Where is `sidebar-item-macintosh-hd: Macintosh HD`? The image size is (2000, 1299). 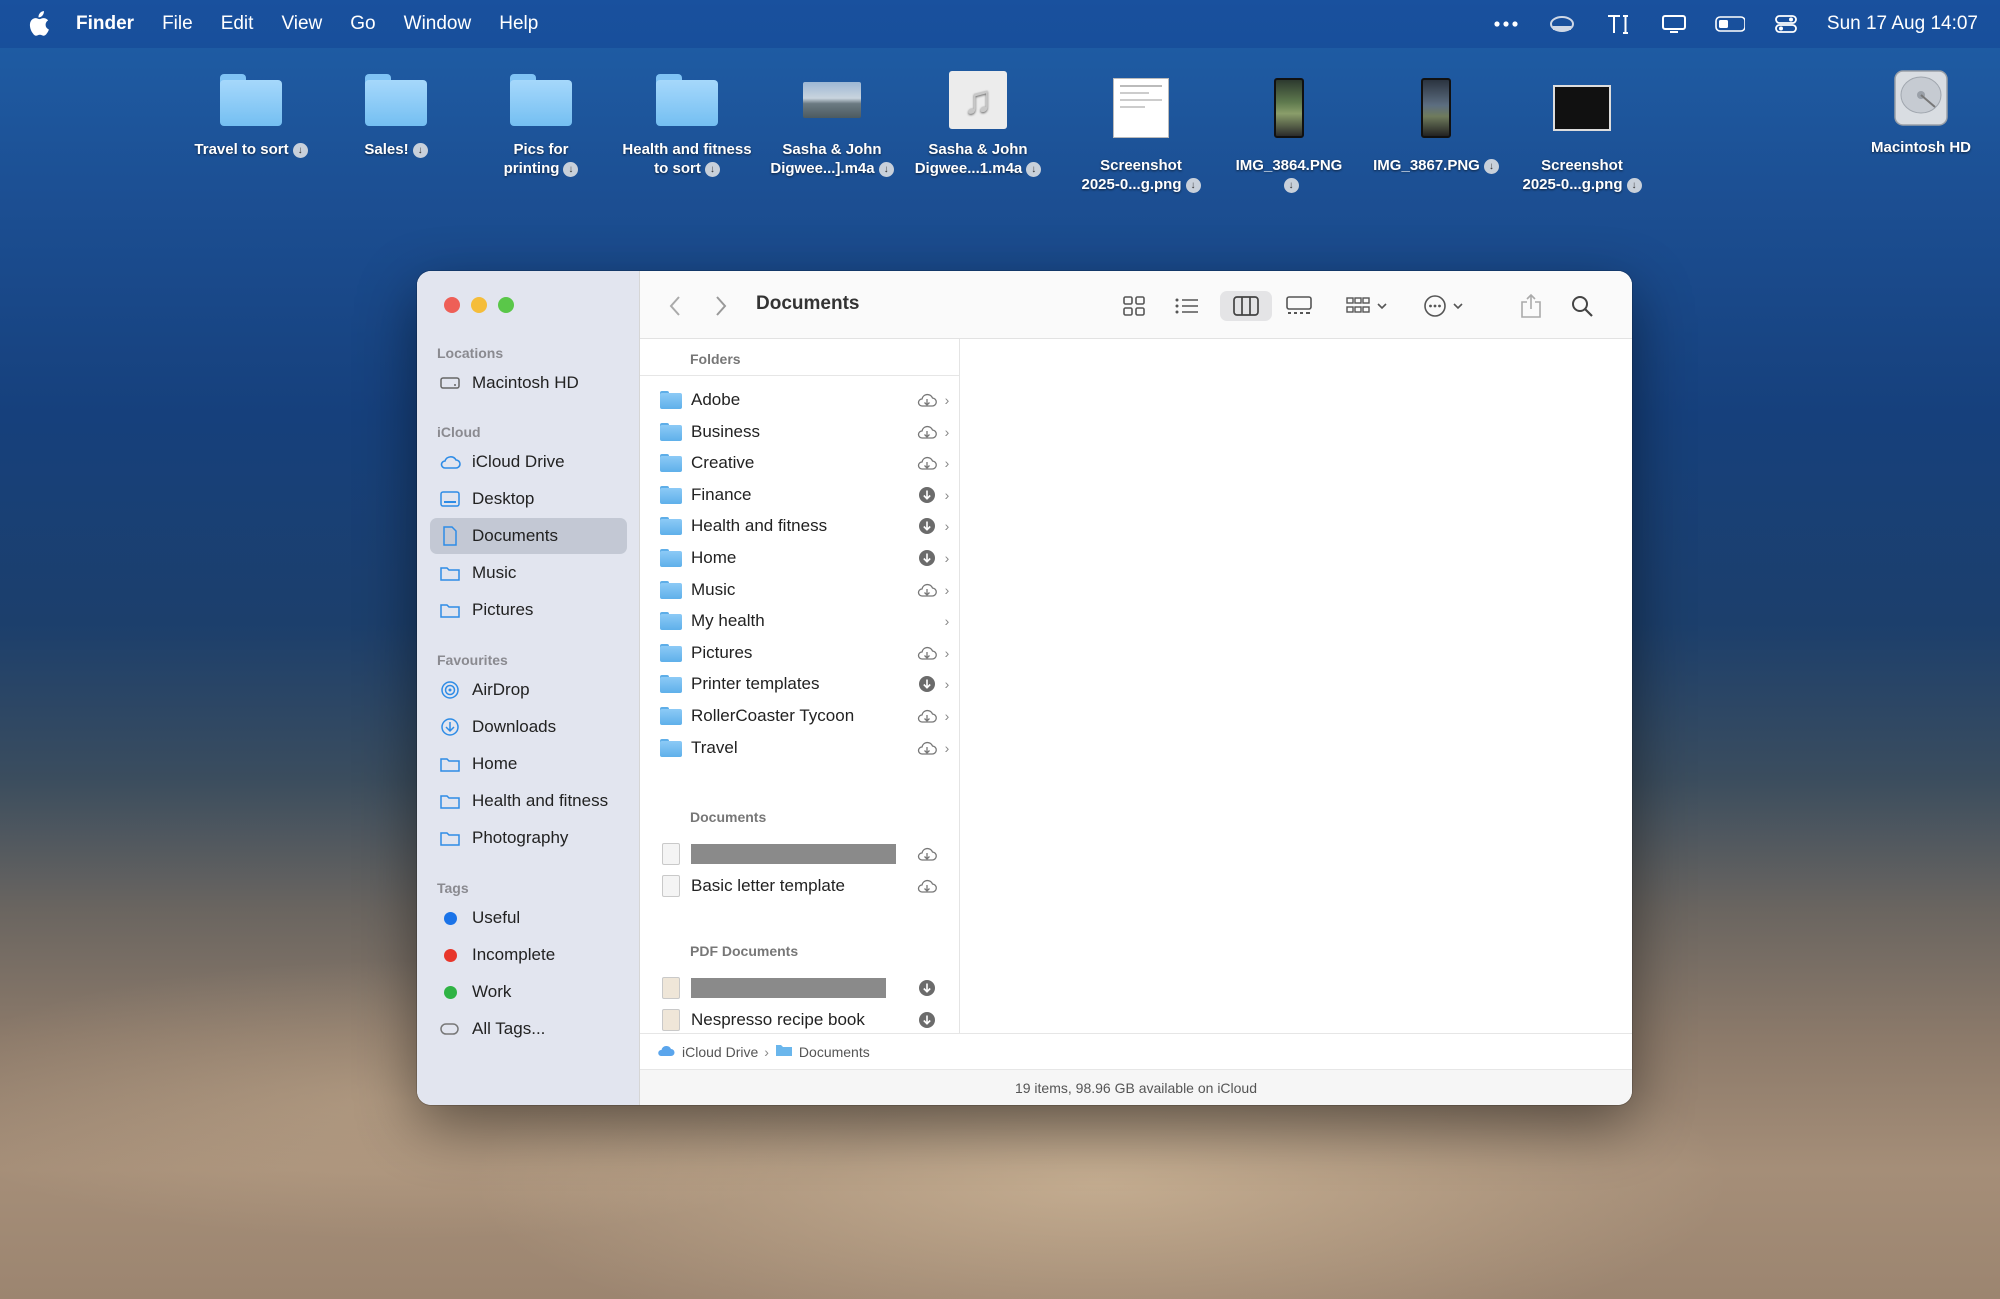
sidebar-item-macintosh-hd: Macintosh HD is located at coordinates (528, 383).